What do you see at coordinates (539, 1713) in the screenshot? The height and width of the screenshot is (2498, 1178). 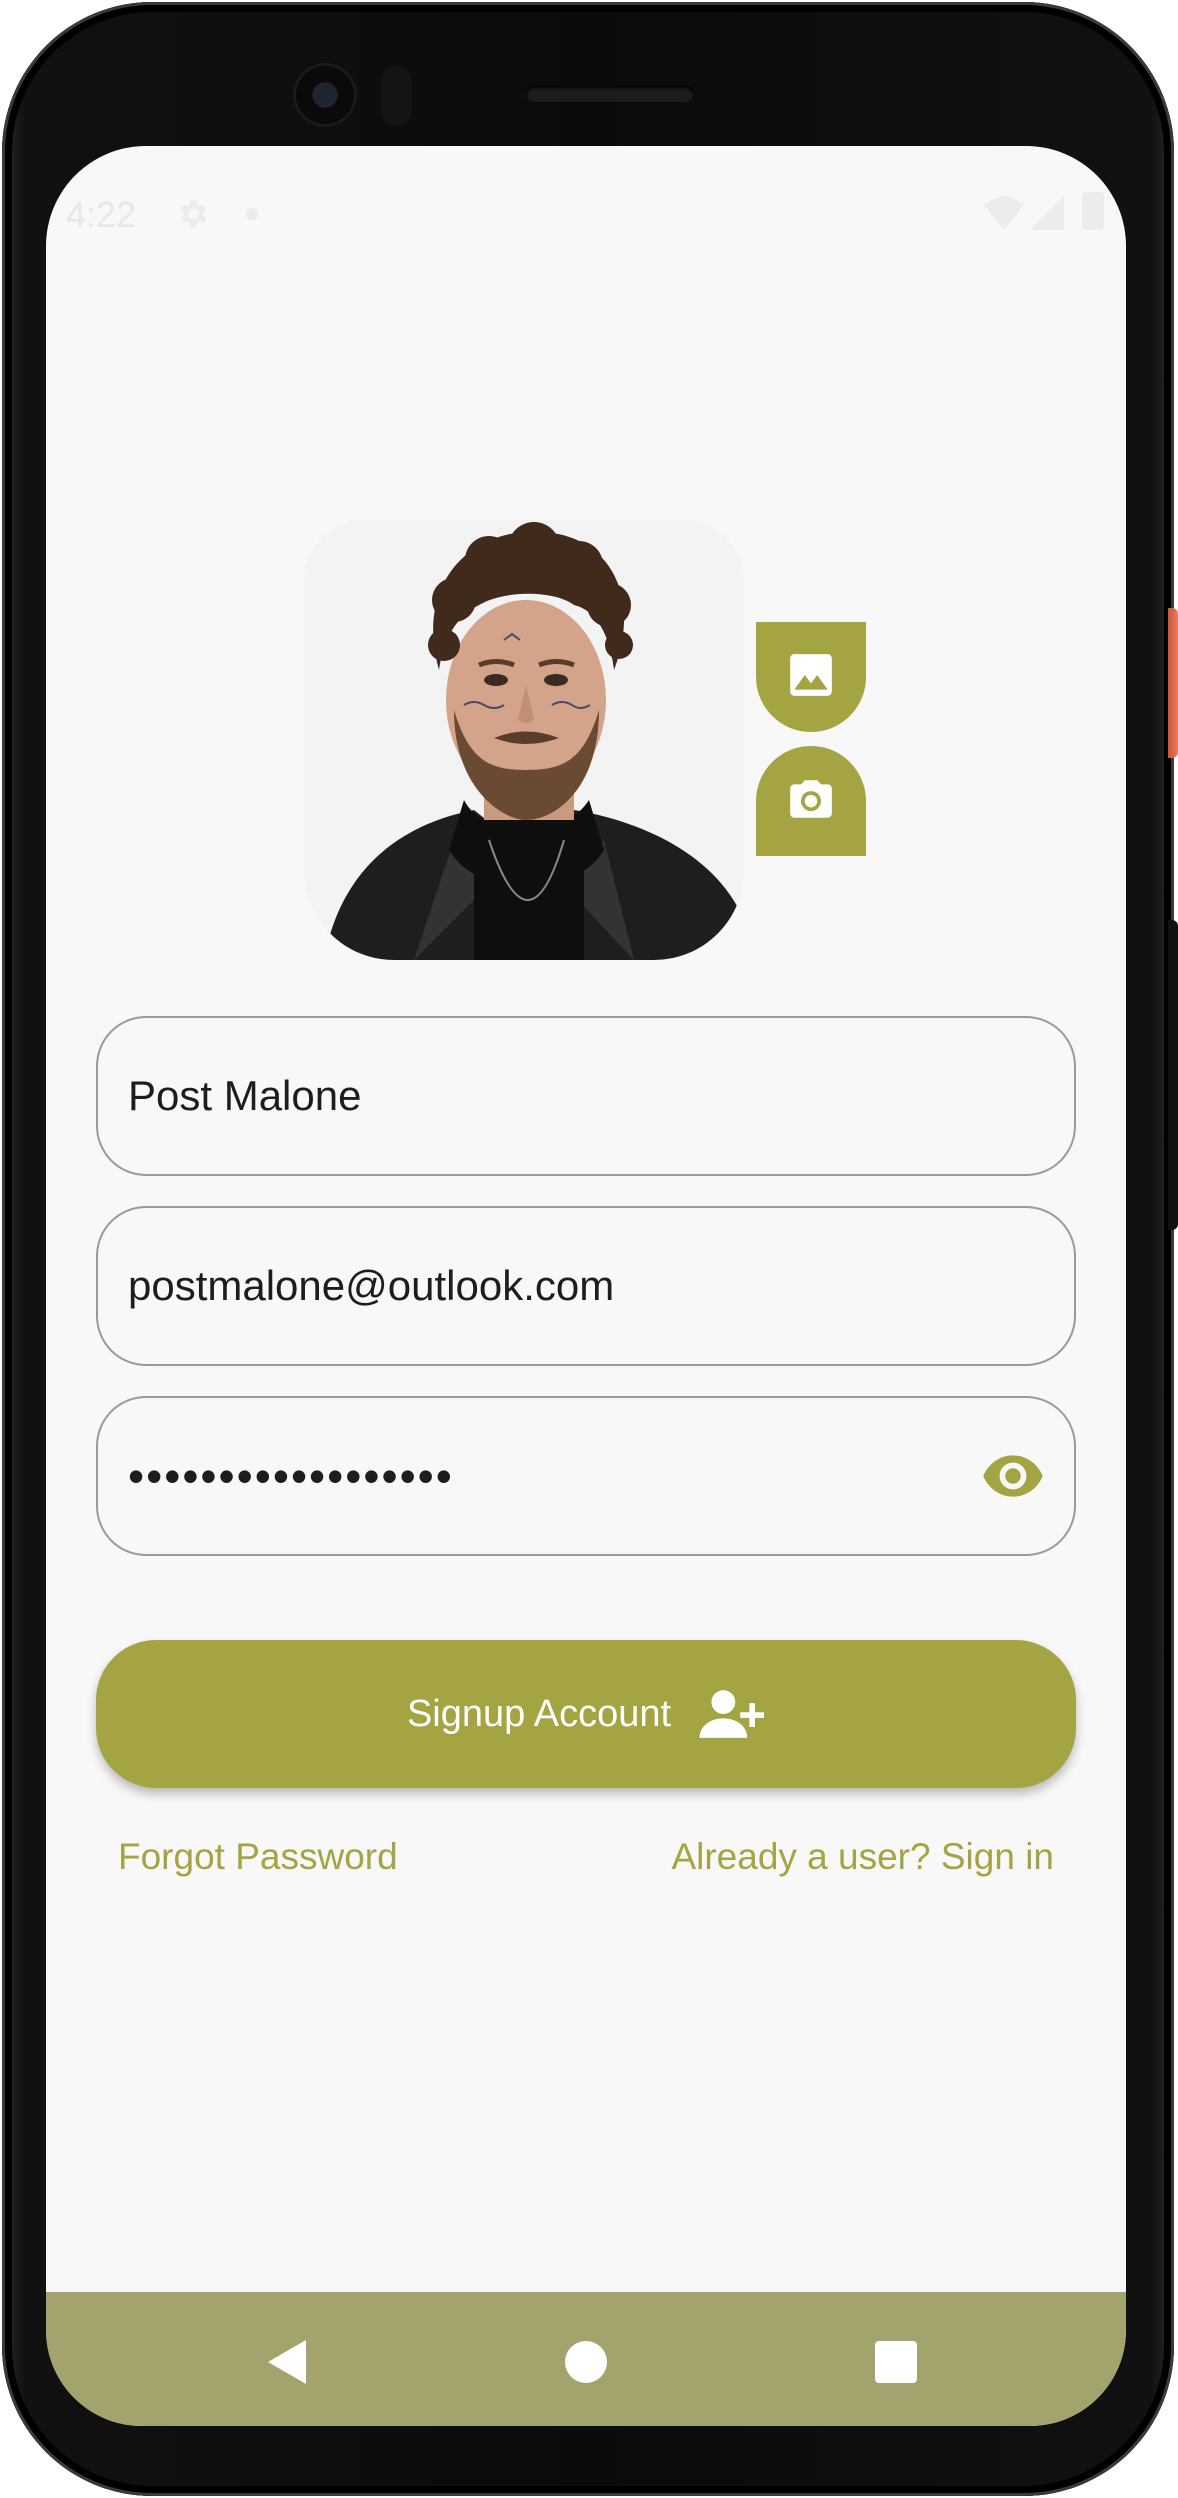 I see `signup-button-label: Signup Account` at bounding box center [539, 1713].